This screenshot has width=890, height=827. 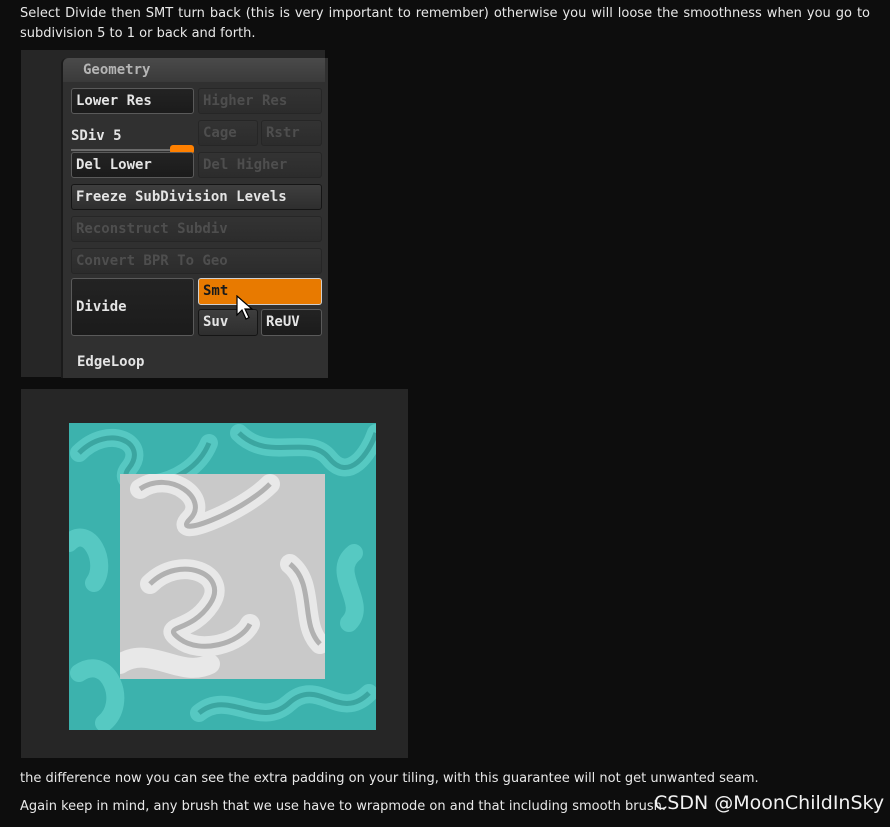 What do you see at coordinates (260, 291) in the screenshot?
I see `smt-toggle: Smt` at bounding box center [260, 291].